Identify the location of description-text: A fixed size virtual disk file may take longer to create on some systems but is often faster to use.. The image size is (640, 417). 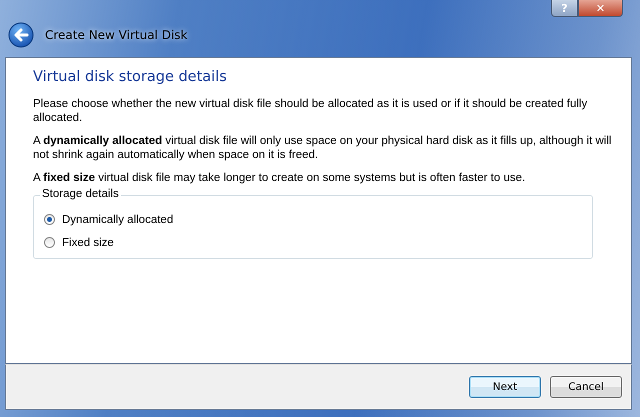
(279, 178).